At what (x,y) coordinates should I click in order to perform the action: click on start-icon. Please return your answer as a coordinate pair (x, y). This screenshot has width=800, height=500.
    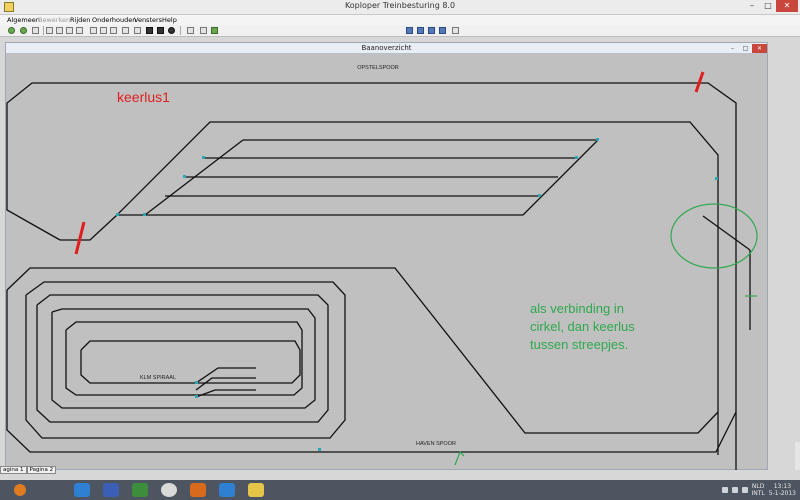
    Looking at the image, I should click on (20, 490).